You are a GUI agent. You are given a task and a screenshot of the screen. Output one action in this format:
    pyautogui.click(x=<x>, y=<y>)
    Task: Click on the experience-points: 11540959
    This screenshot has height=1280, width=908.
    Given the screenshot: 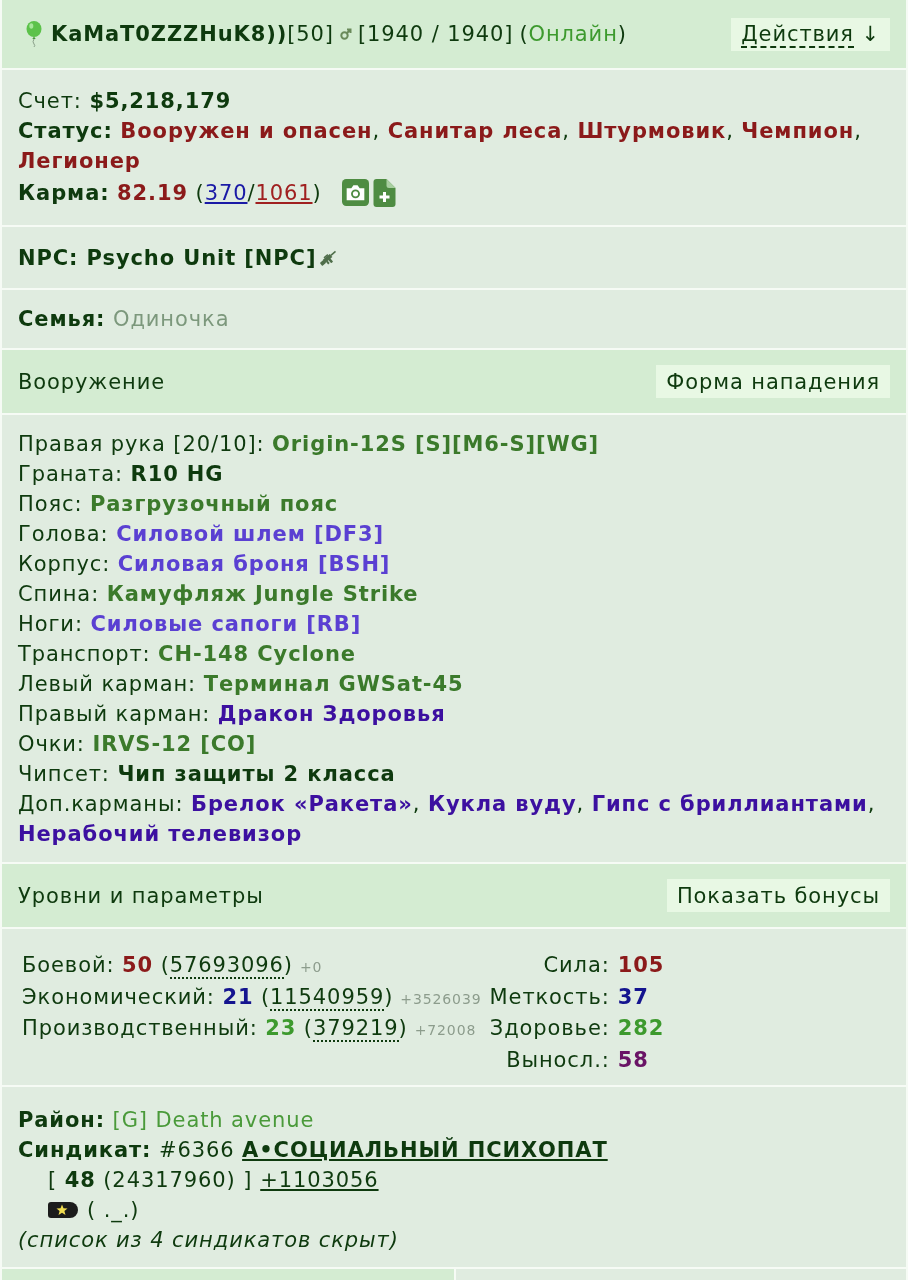 What is the action you would take?
    pyautogui.click(x=327, y=997)
    